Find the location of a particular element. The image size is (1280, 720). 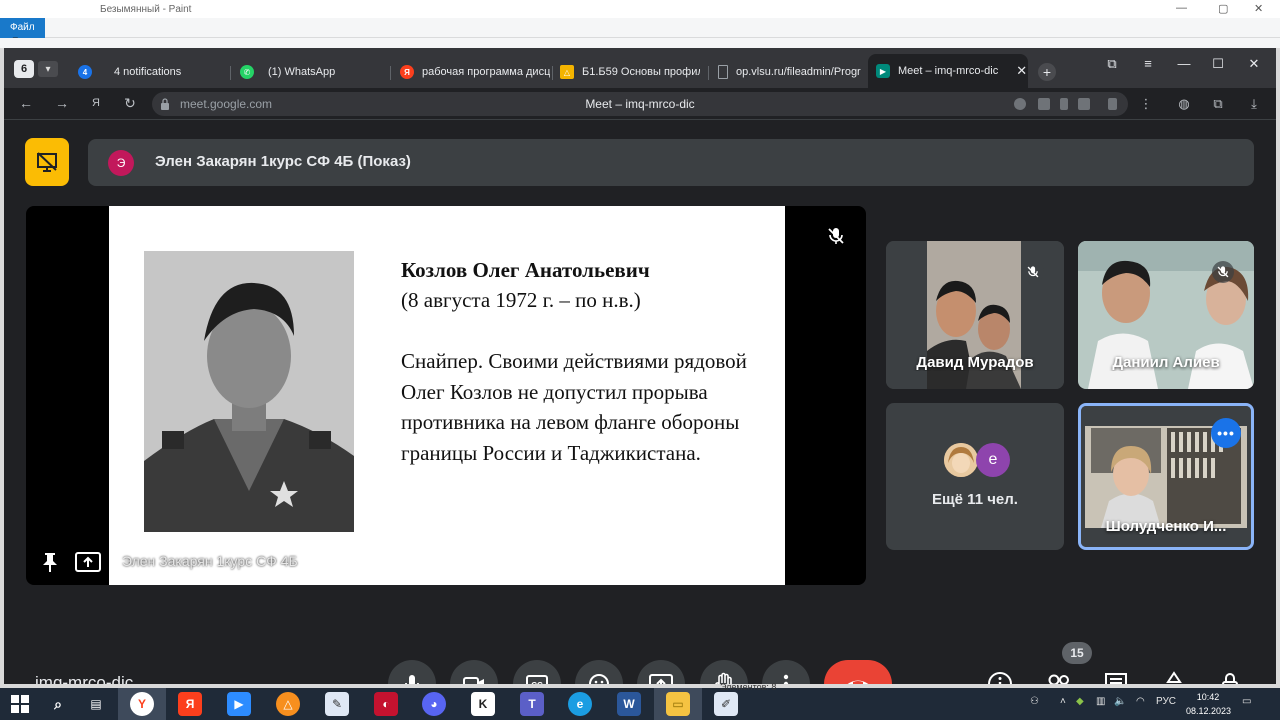

participants-button is located at coordinates (1058, 677).